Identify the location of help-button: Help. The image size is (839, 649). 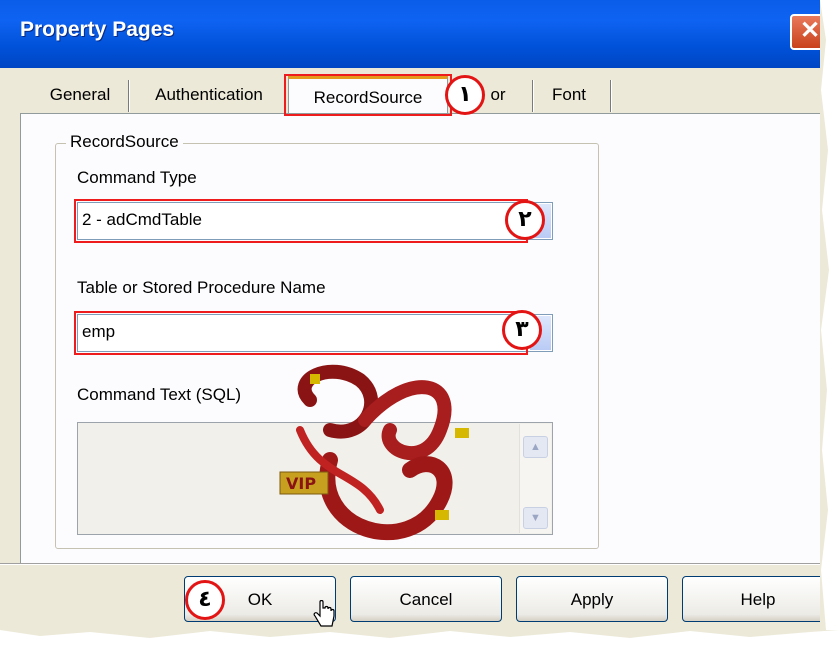
(752, 599).